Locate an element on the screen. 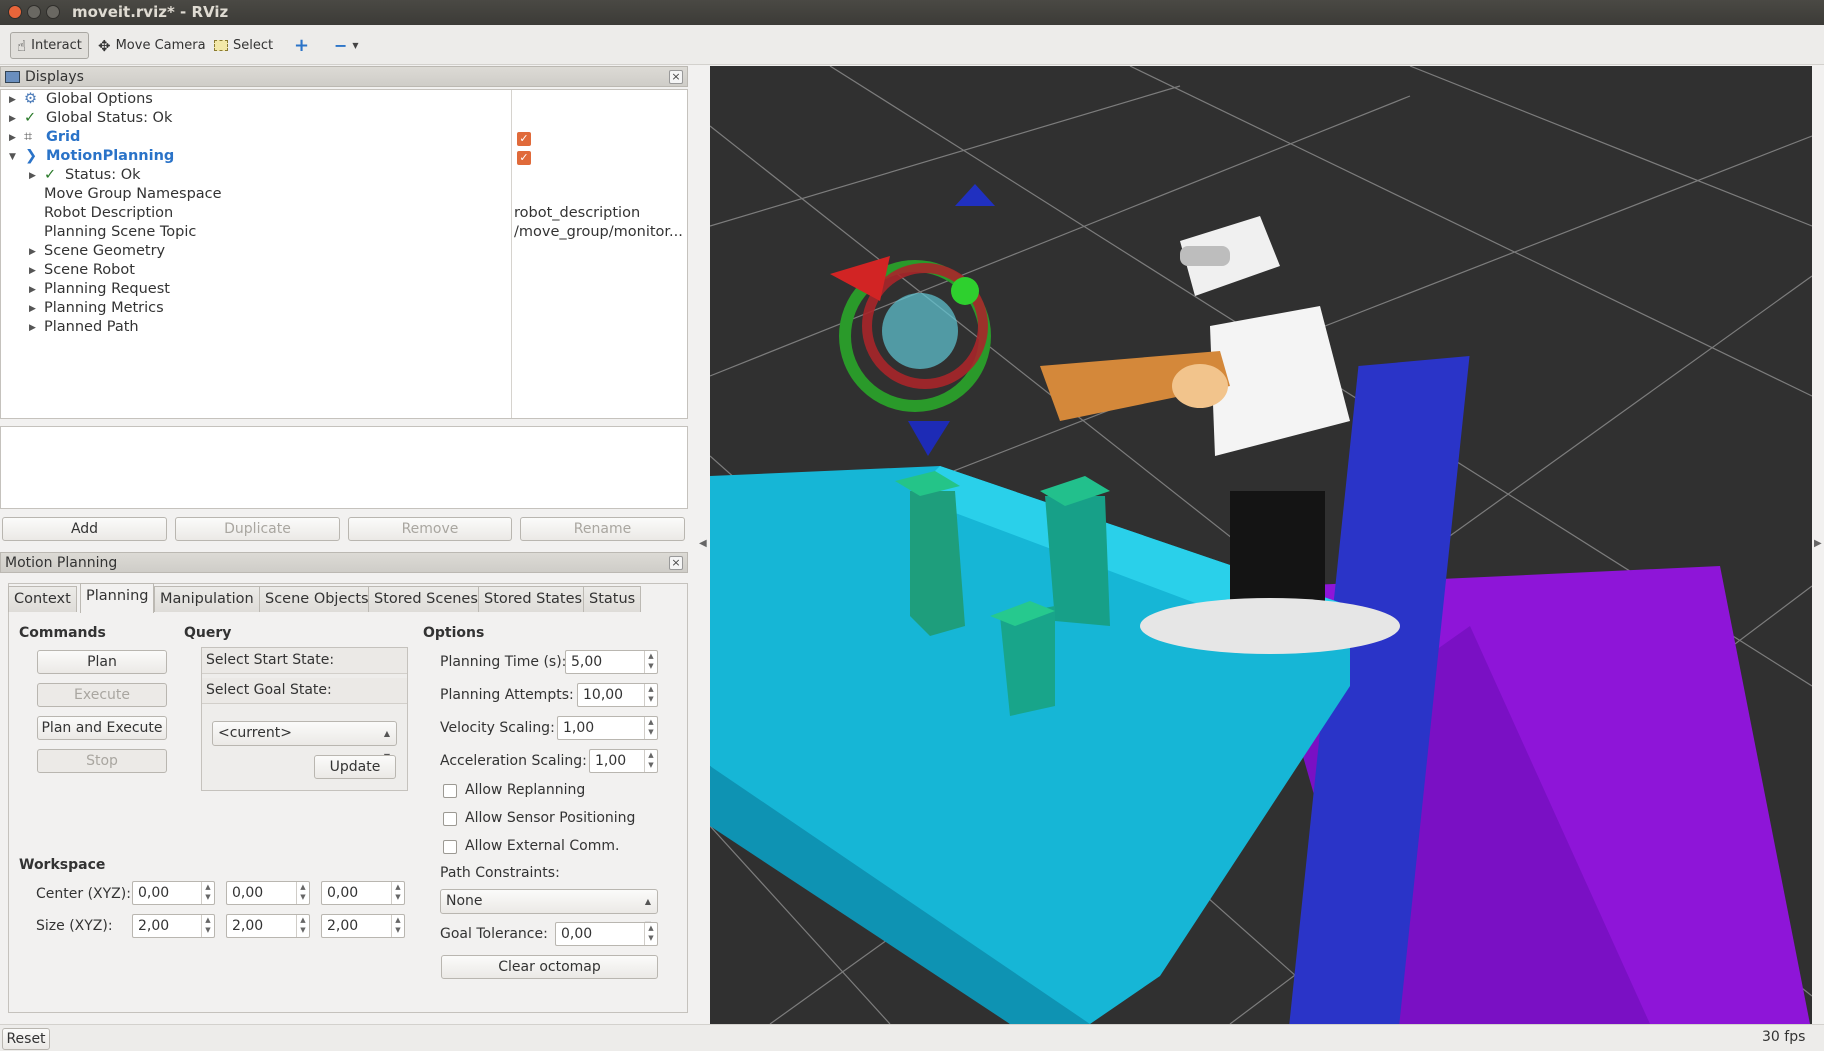 This screenshot has width=1824, height=1051. goal-state-select: <current> ▲▼ is located at coordinates (304, 741).